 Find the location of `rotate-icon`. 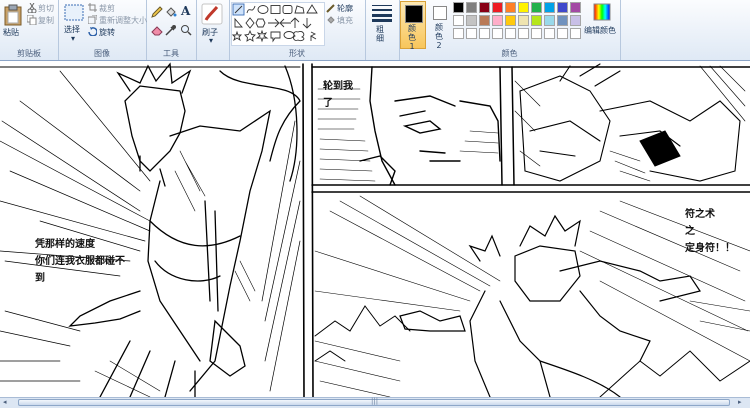

rotate-icon is located at coordinates (92, 31).